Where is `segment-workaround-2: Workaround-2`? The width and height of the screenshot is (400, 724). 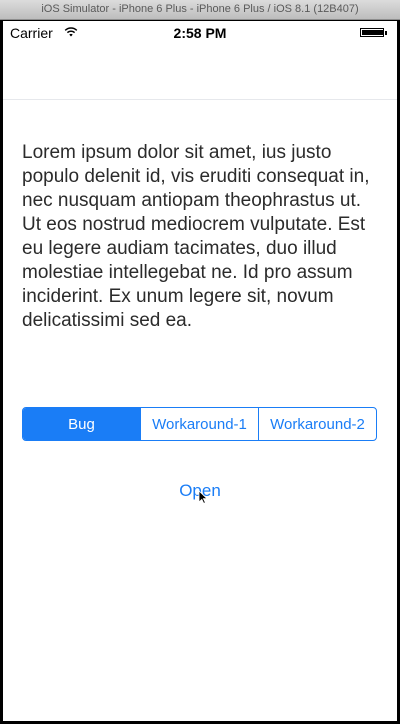 segment-workaround-2: Workaround-2 is located at coordinates (317, 424).